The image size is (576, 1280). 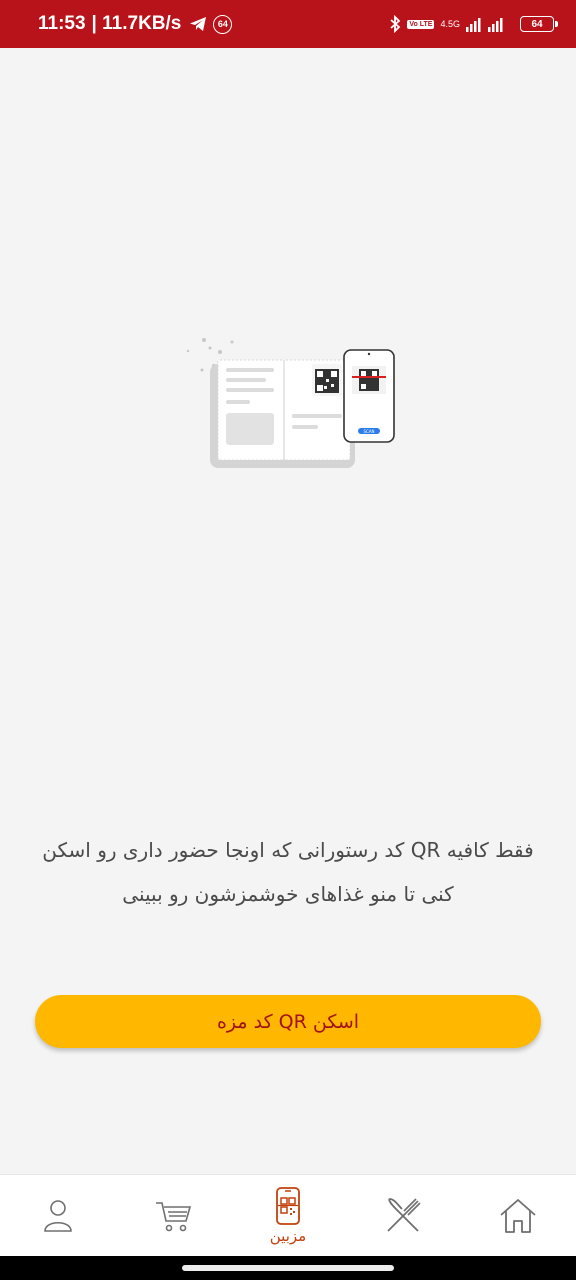 What do you see at coordinates (450, 23) in the screenshot?
I see `signal-type: 4.5G` at bounding box center [450, 23].